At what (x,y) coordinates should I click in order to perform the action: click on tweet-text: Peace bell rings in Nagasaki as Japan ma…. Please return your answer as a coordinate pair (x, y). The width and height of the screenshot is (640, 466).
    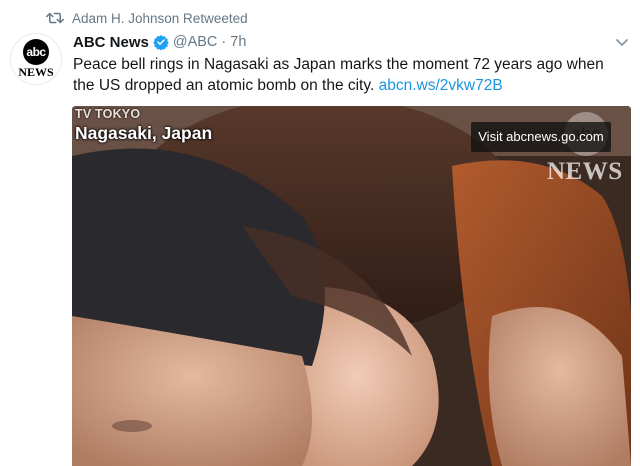
    Looking at the image, I should click on (338, 75).